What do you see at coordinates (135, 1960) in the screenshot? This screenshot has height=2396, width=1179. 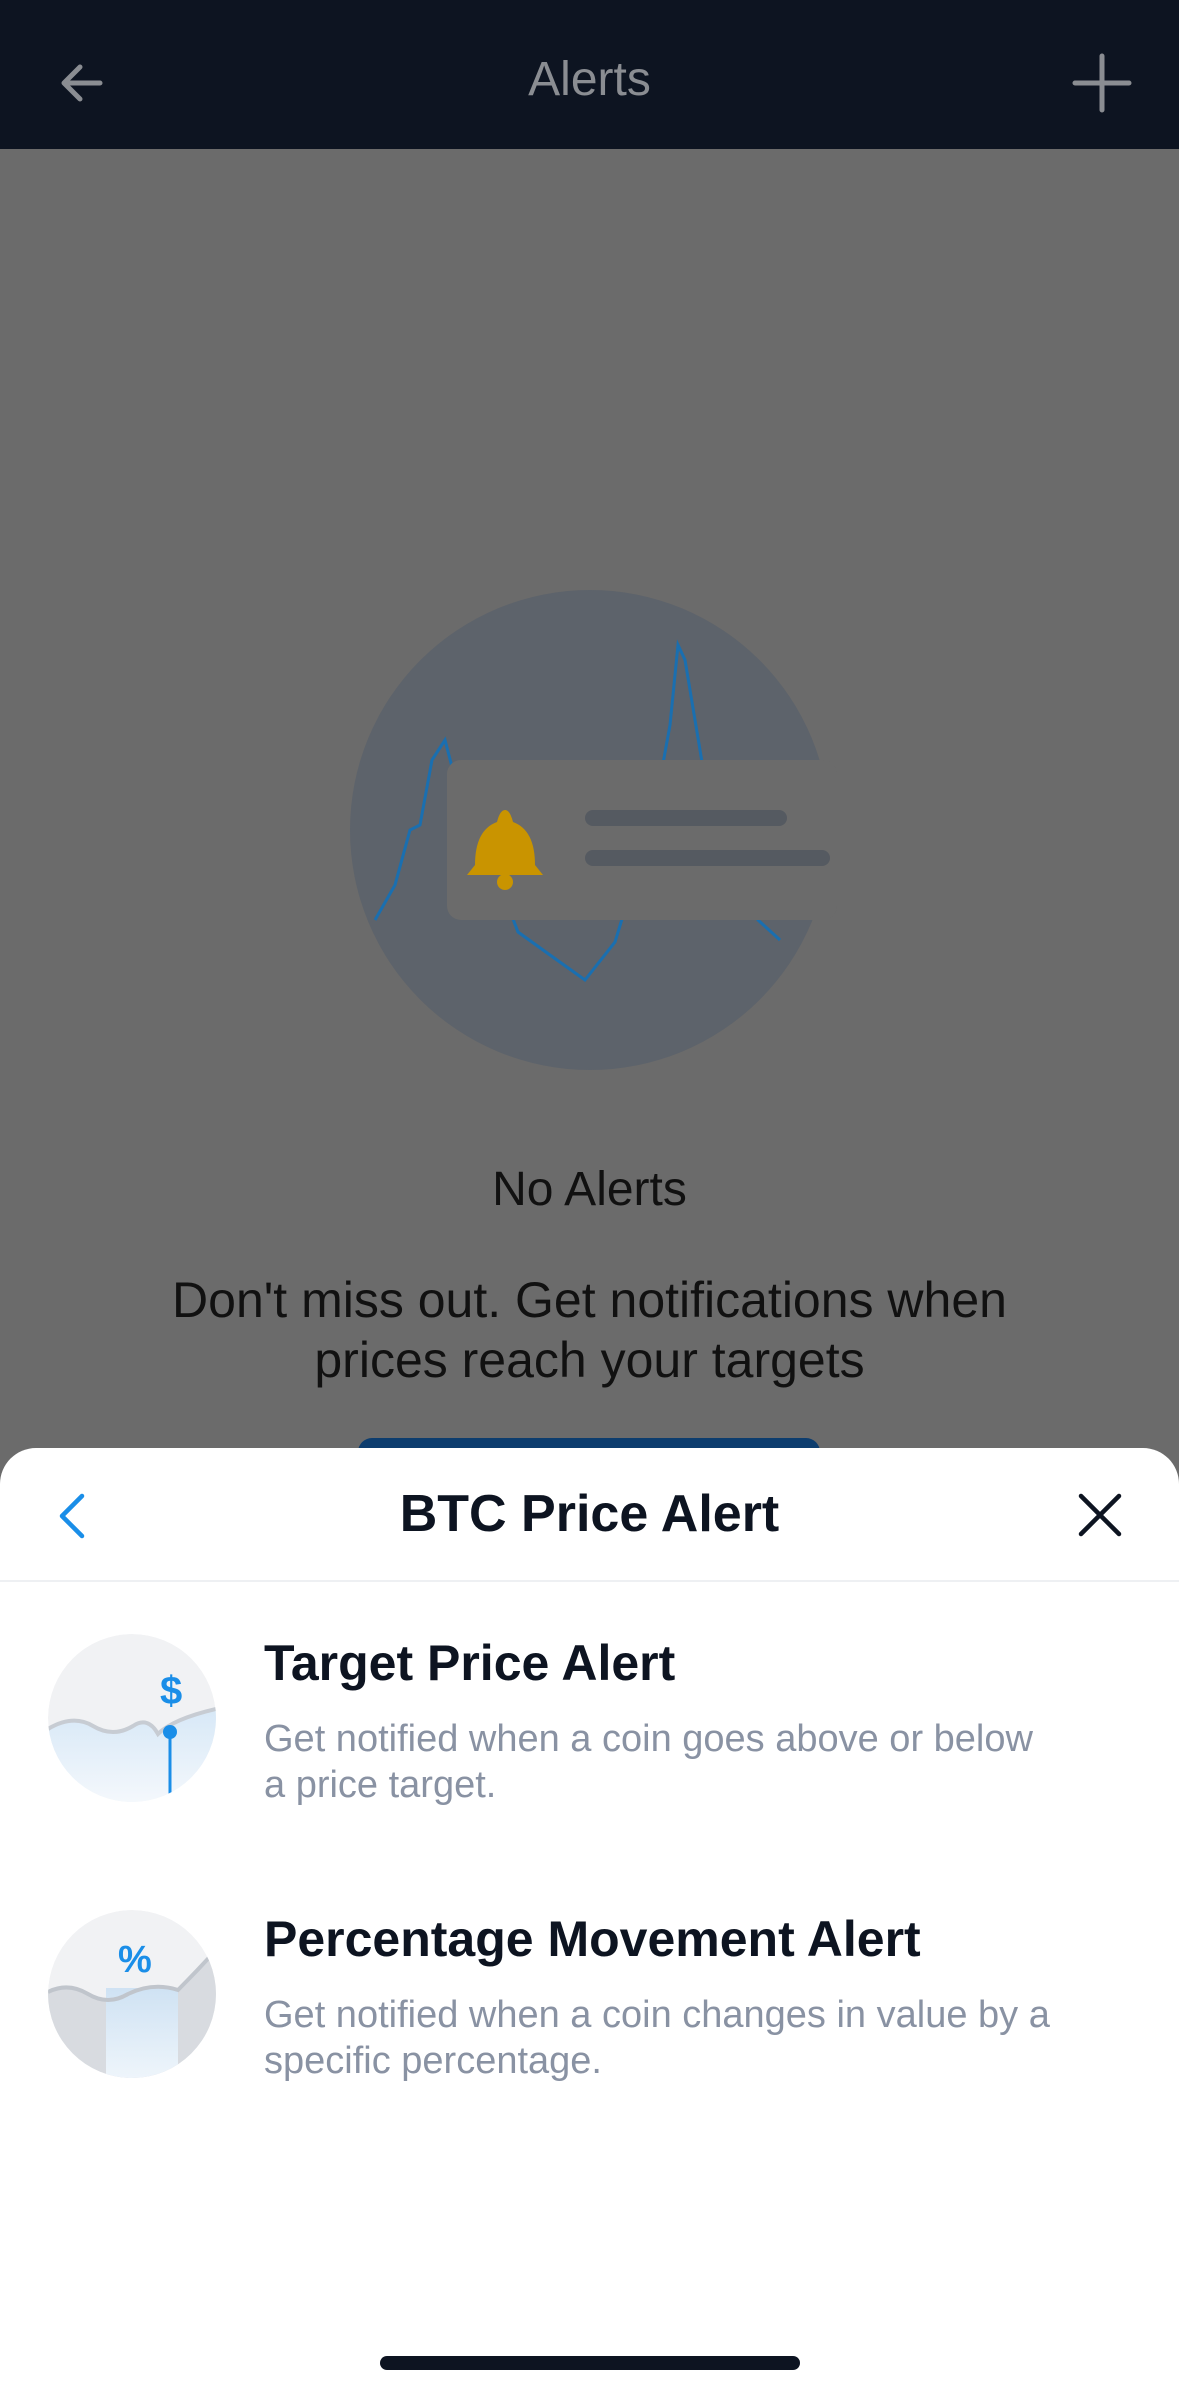 I see `percent-symbol: %` at bounding box center [135, 1960].